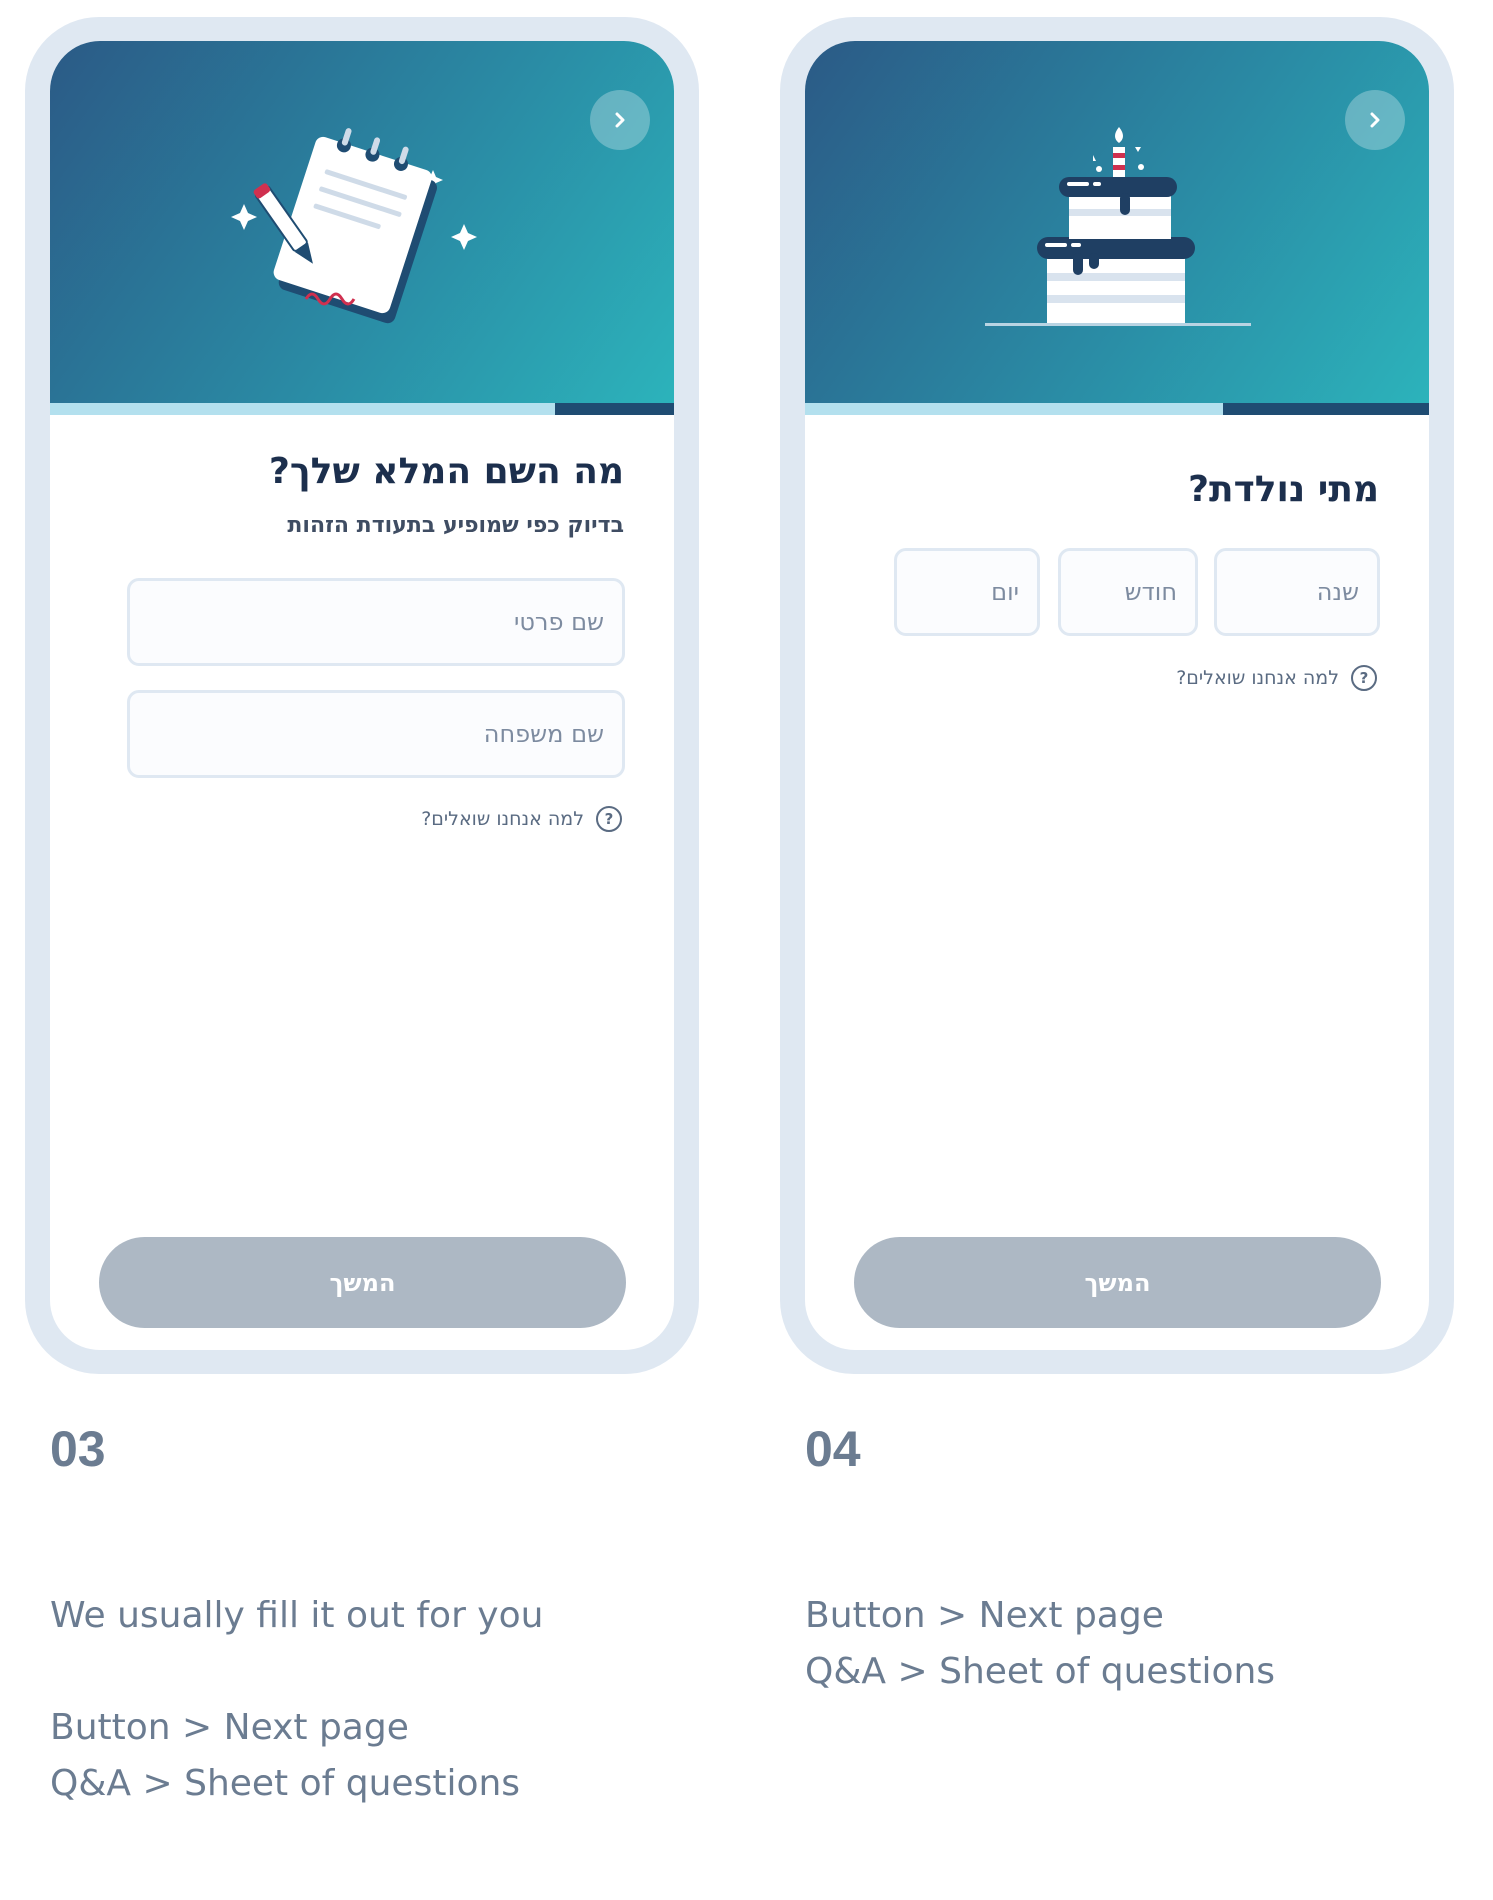  Describe the element at coordinates (78, 1449) in the screenshot. I see `screen-number-03: 03` at that location.